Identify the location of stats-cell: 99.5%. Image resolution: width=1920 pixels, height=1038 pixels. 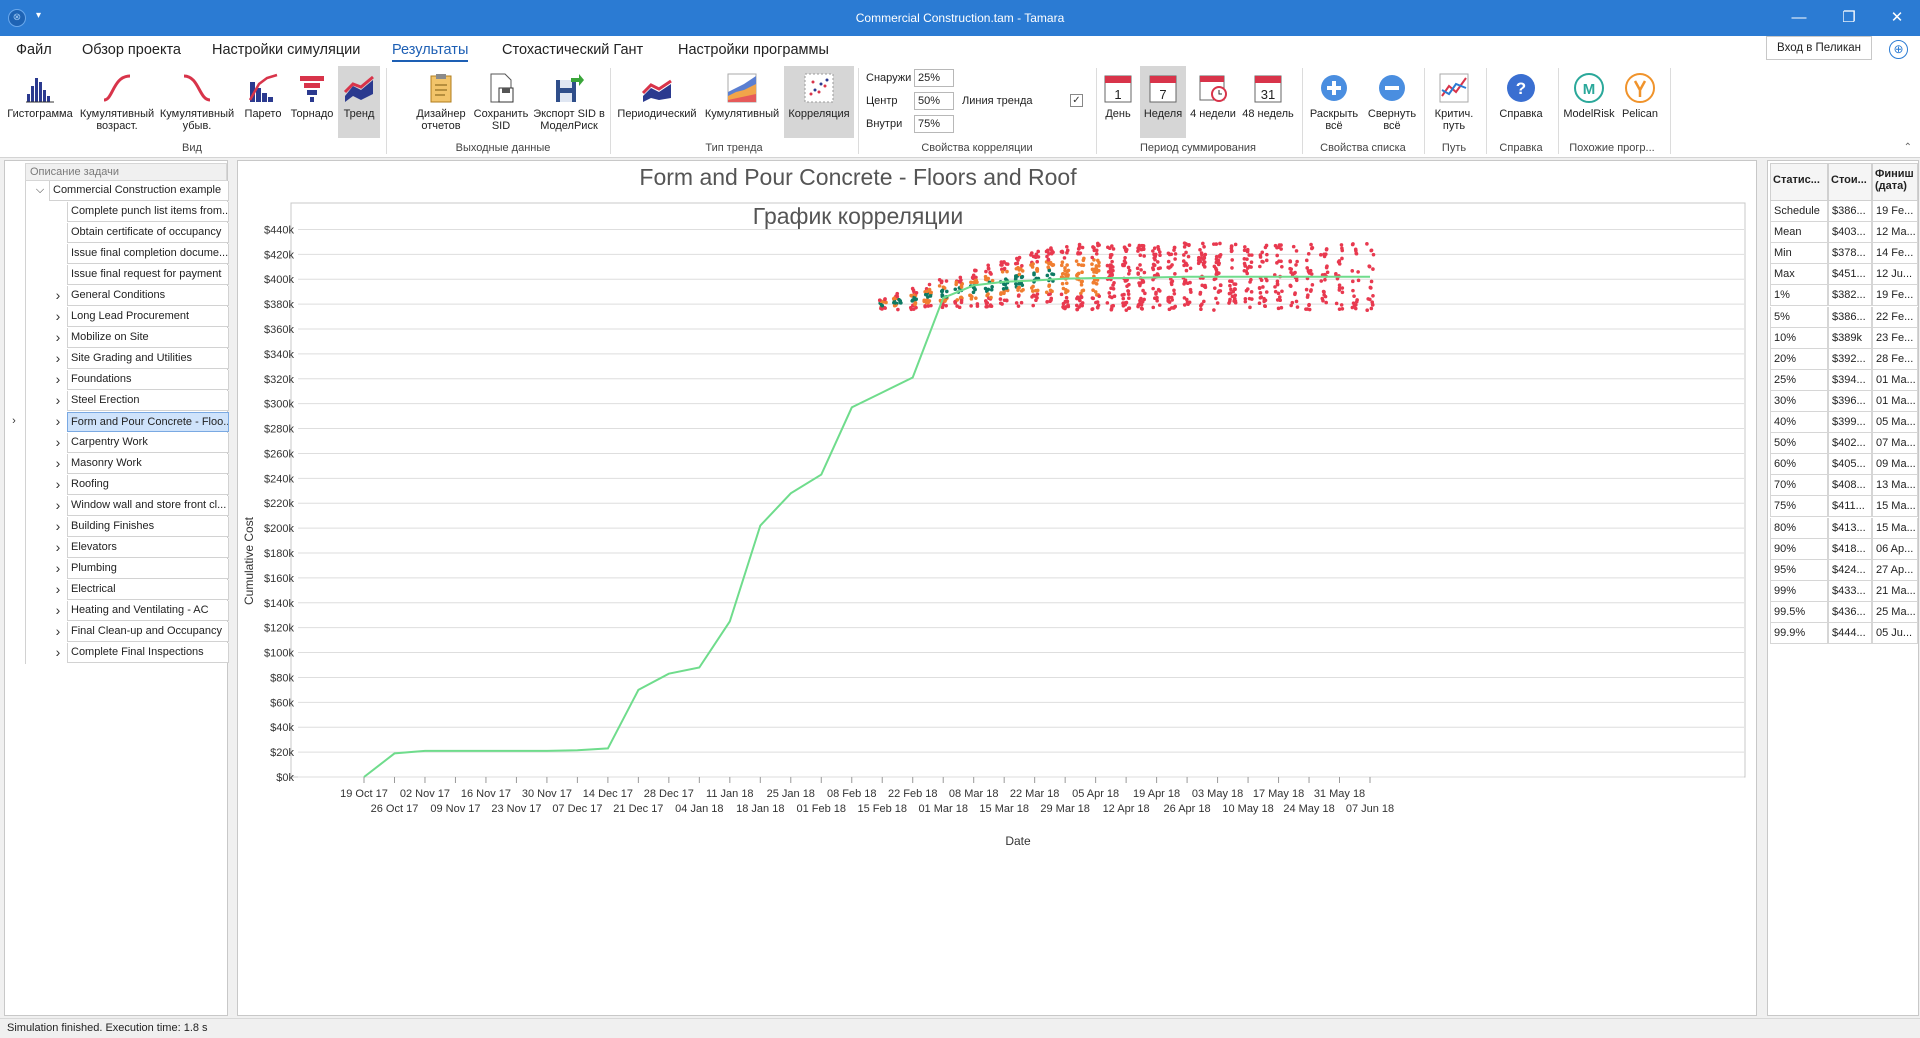
(1799, 612).